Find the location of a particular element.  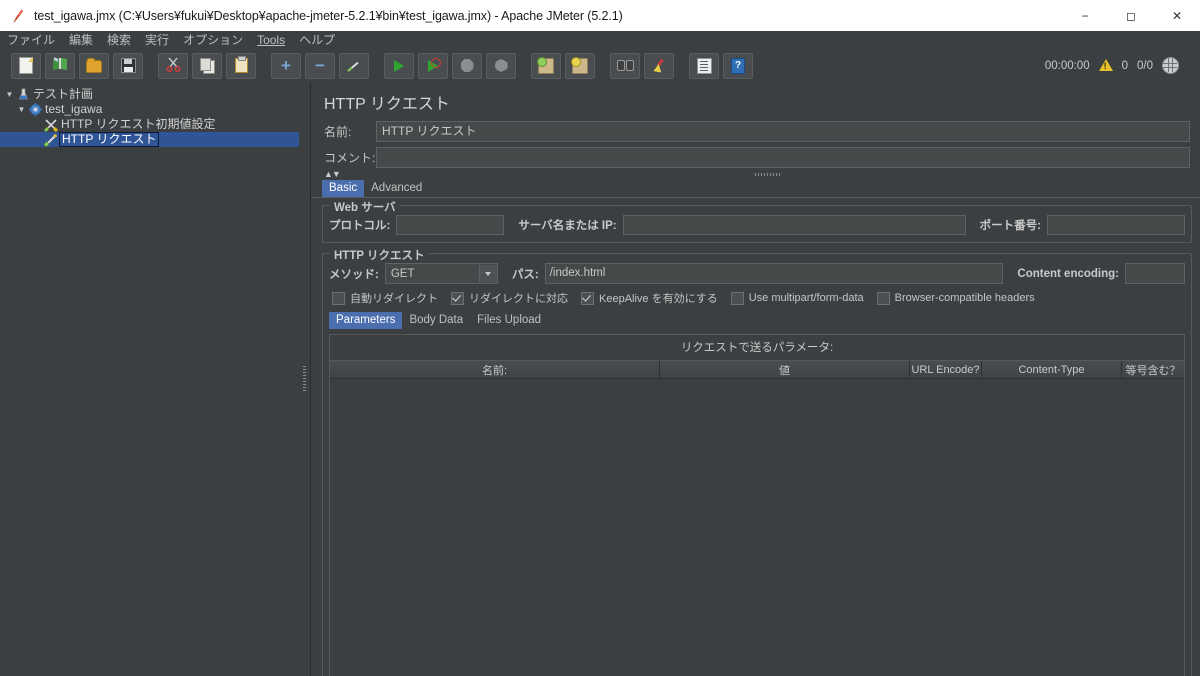

path-input: /index.html is located at coordinates (774, 273).